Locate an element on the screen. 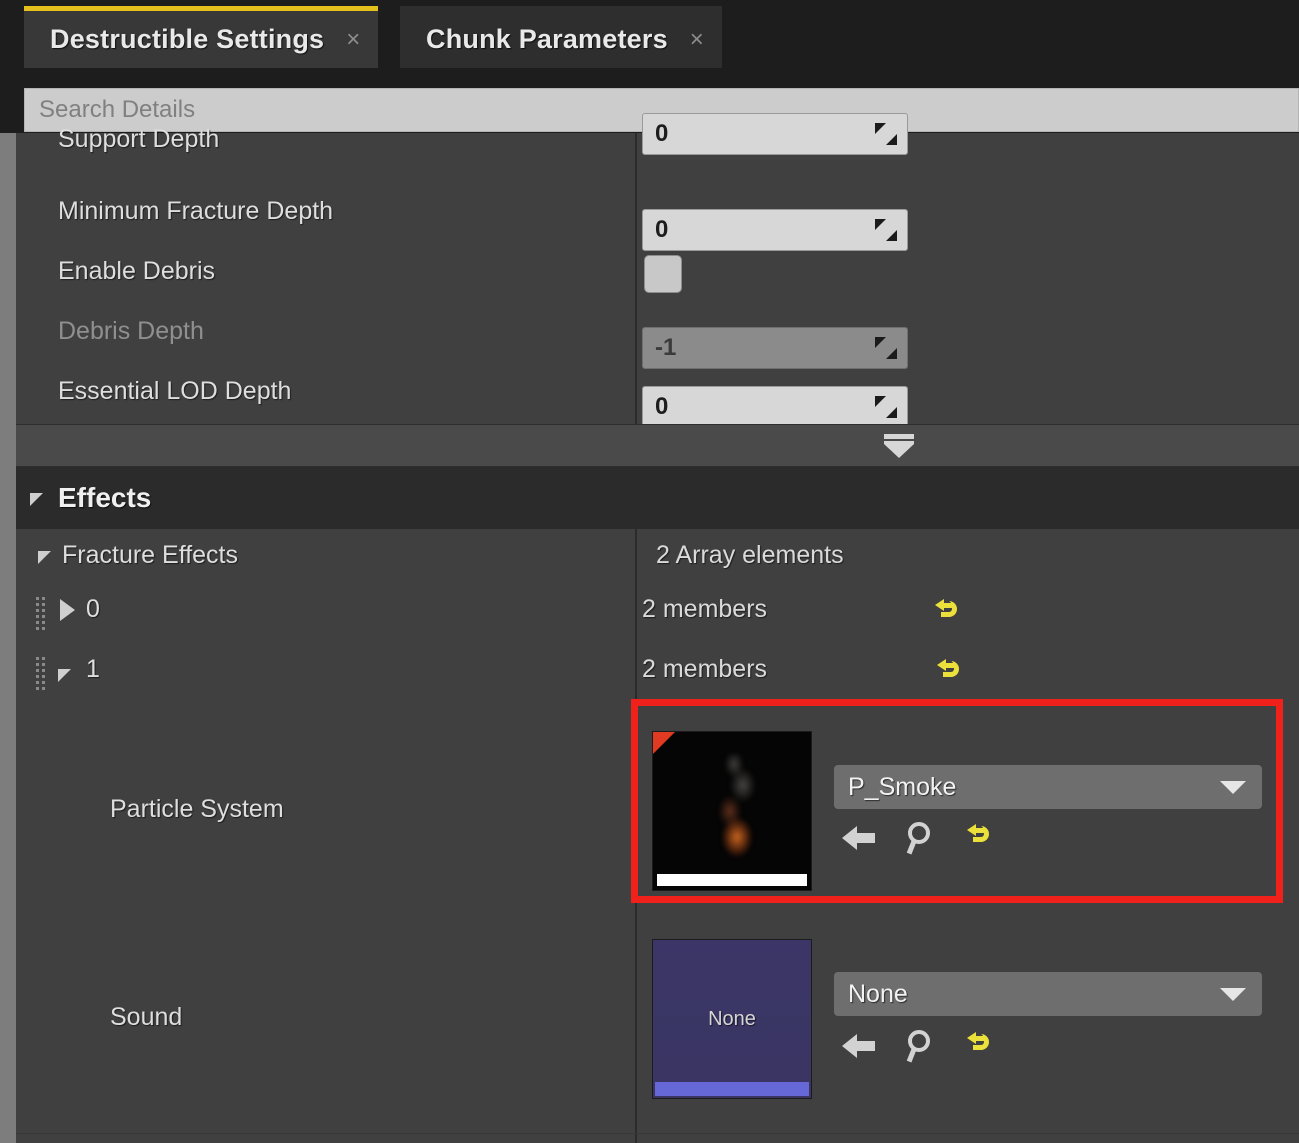 This screenshot has height=1143, width=1299. tab-label: Chunk Parameters is located at coordinates (547, 39).